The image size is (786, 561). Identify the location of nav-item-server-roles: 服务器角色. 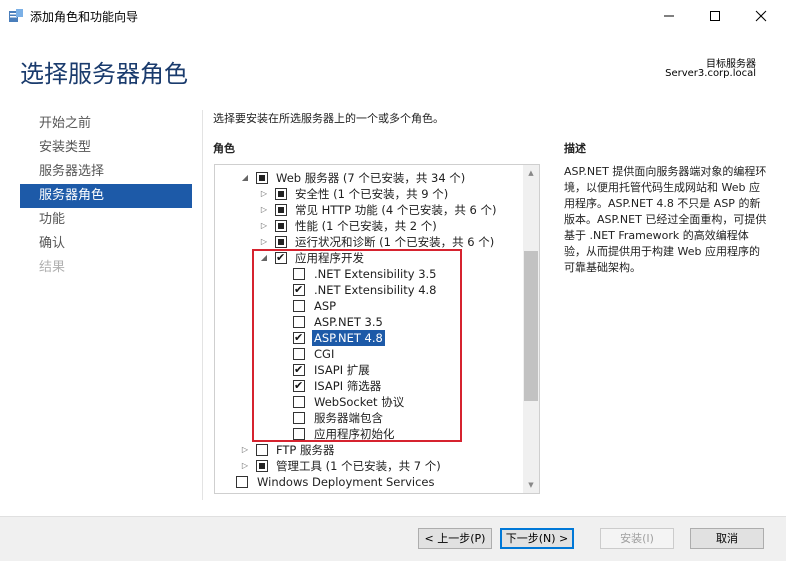
(106, 196).